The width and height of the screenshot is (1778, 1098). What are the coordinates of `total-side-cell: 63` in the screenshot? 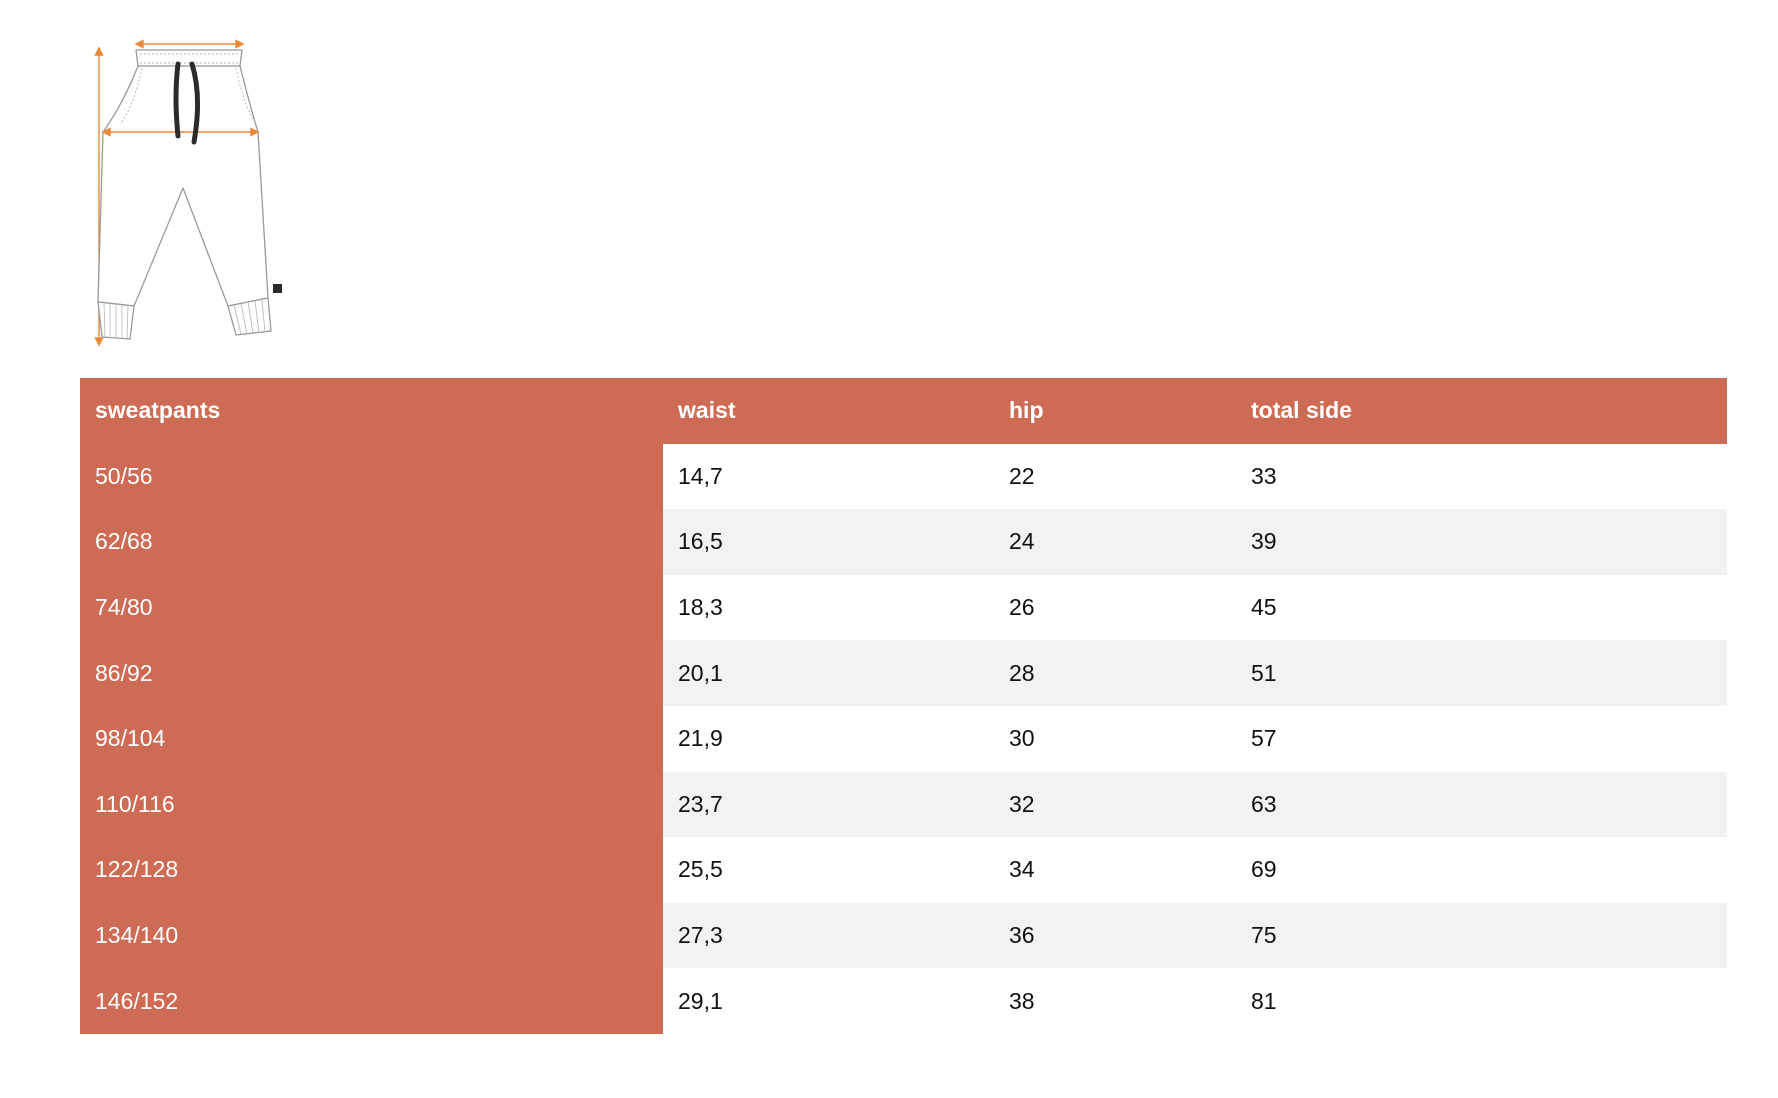 It's located at (1481, 804).